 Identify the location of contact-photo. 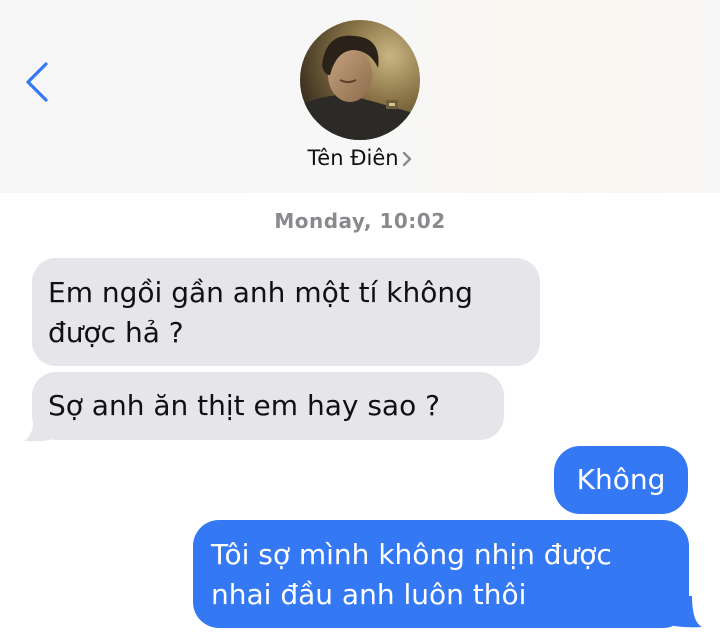
(360, 80).